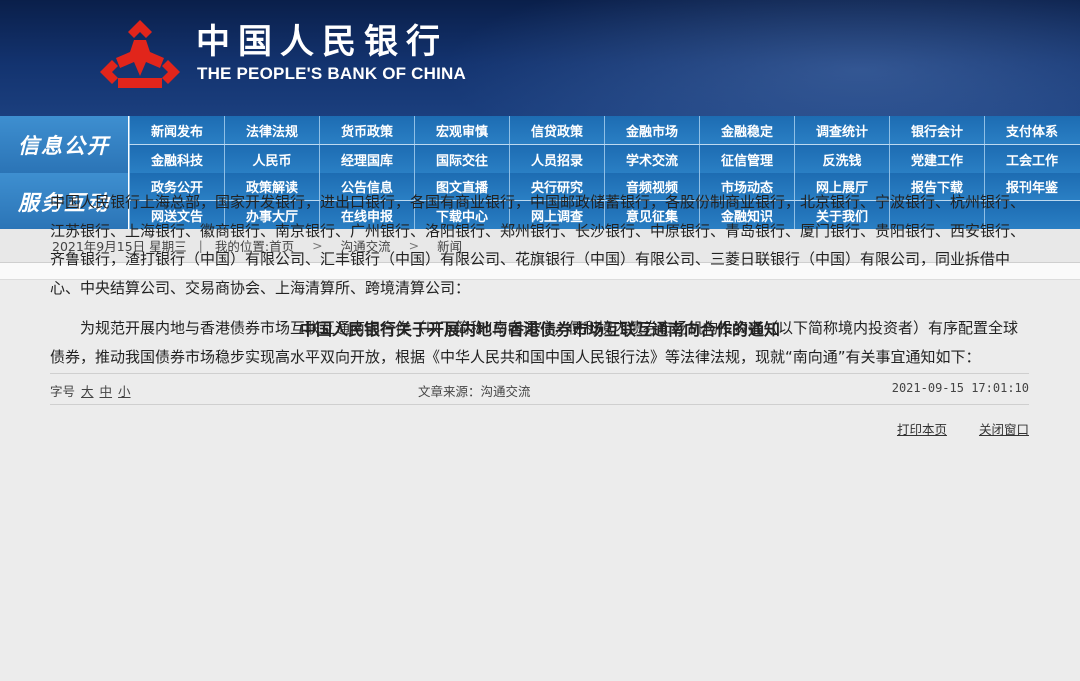 This screenshot has height=681, width=1080. Describe the element at coordinates (140, 54) in the screenshot. I see `pboc-logo-icon` at that location.